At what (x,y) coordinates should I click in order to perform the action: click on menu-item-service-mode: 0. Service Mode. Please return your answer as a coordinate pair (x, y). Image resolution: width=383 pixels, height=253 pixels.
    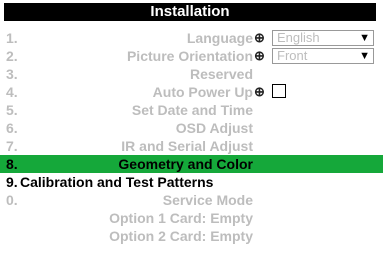
    Looking at the image, I should click on (191, 200).